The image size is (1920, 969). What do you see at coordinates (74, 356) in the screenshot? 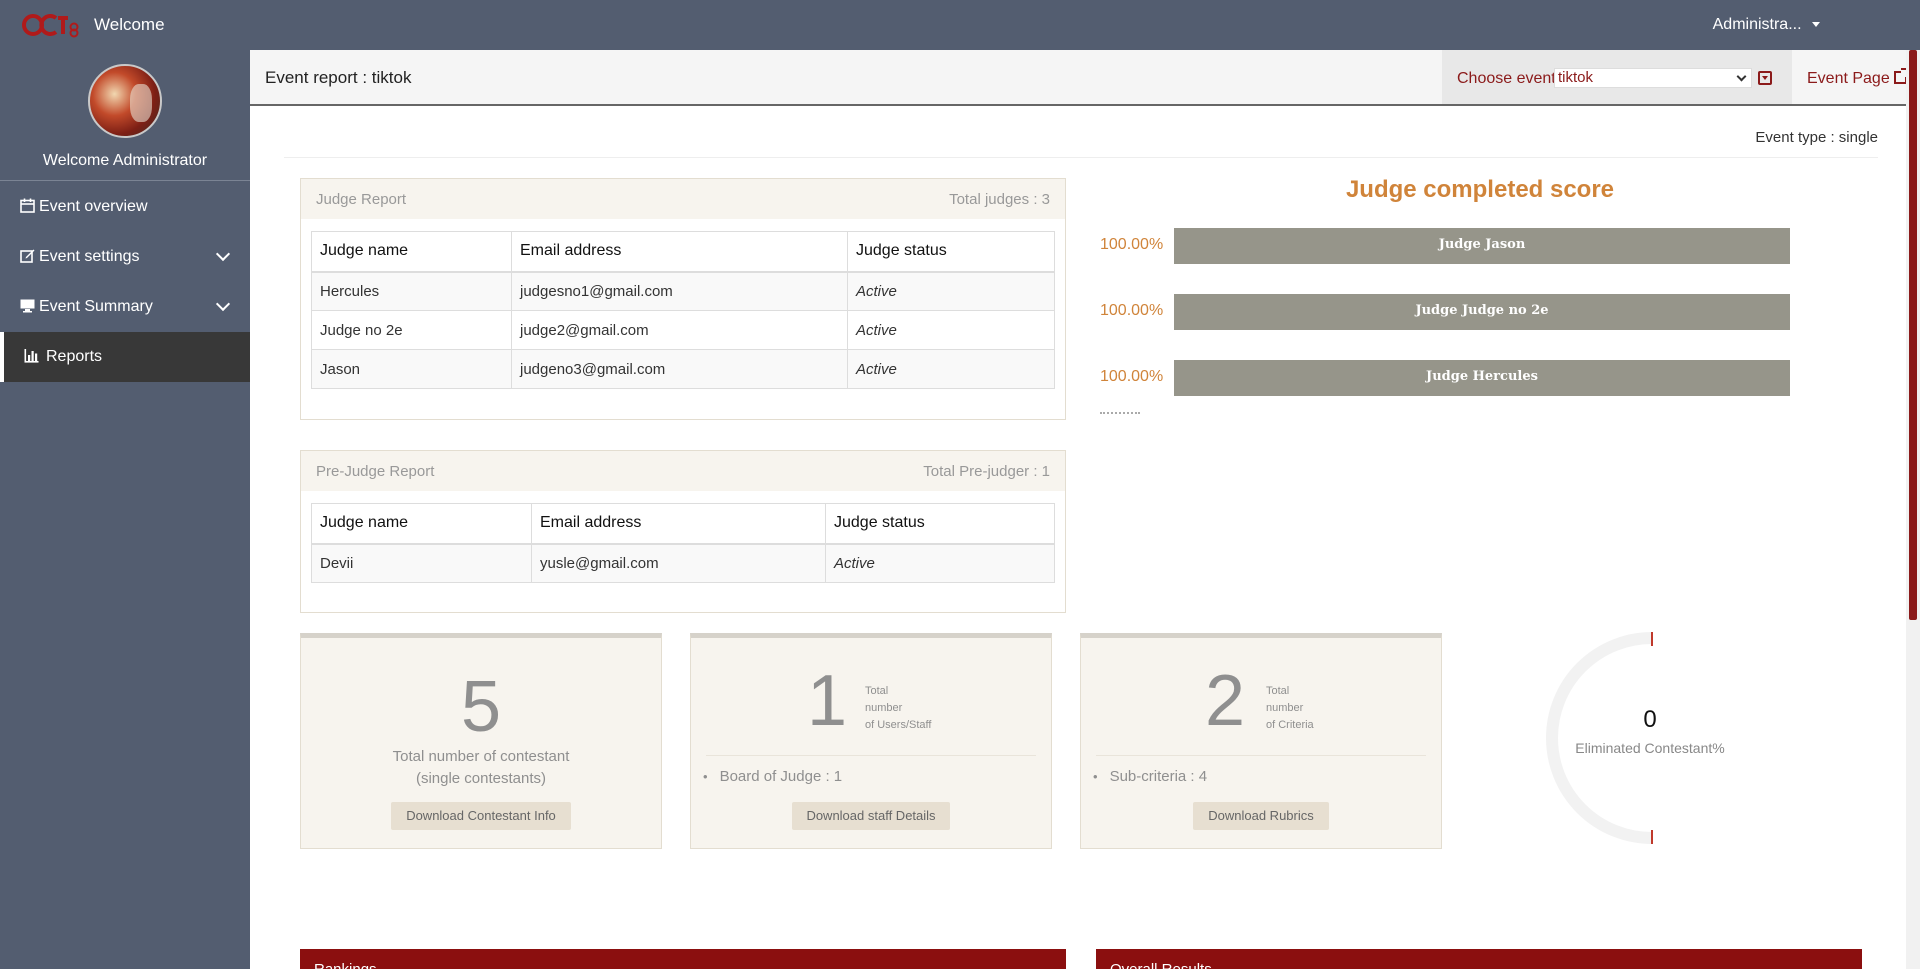
I see `sidebar-item-label: Reports` at bounding box center [74, 356].